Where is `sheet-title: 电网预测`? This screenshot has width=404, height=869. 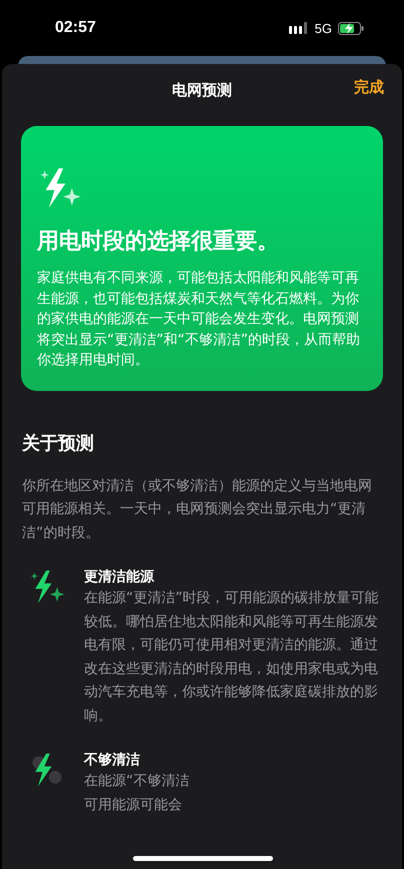 sheet-title: 电网预测 is located at coordinates (202, 90).